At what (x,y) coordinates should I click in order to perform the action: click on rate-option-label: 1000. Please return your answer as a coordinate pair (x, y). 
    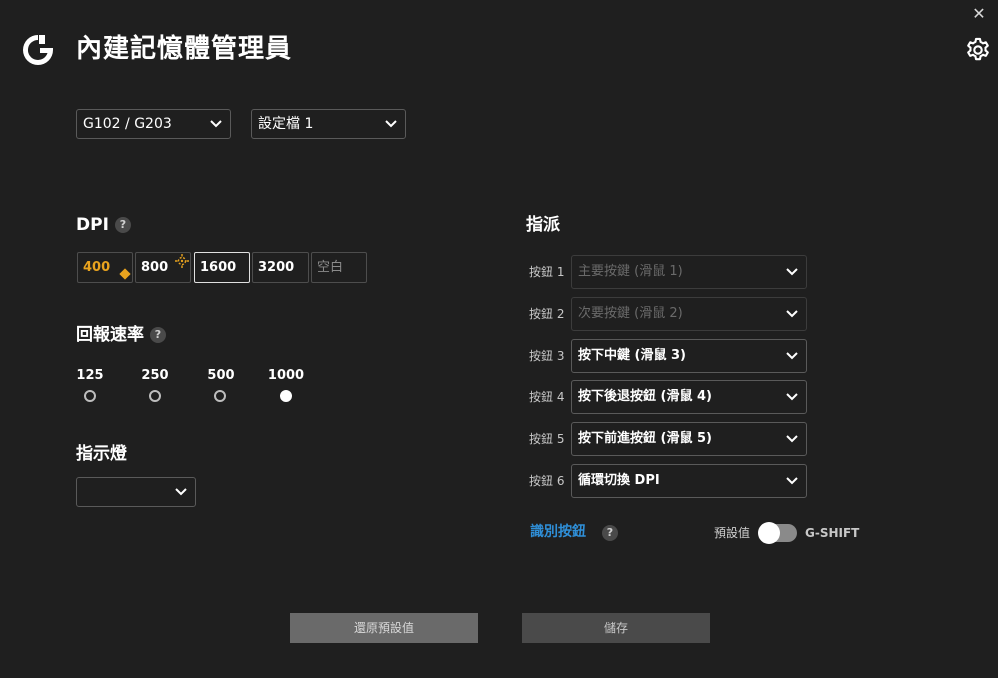
    Looking at the image, I should click on (286, 375).